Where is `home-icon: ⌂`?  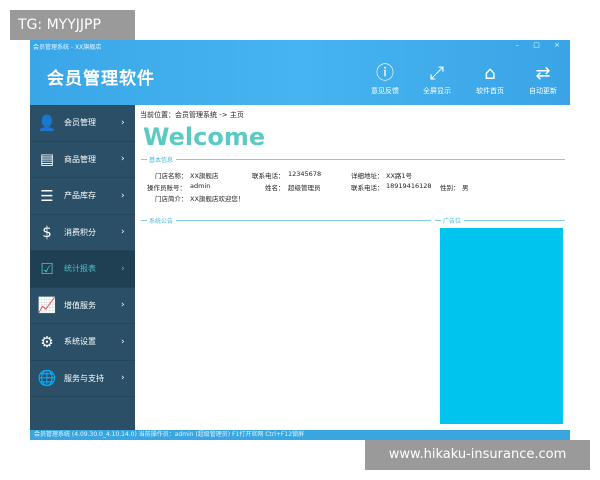
home-icon: ⌂ is located at coordinates (490, 73).